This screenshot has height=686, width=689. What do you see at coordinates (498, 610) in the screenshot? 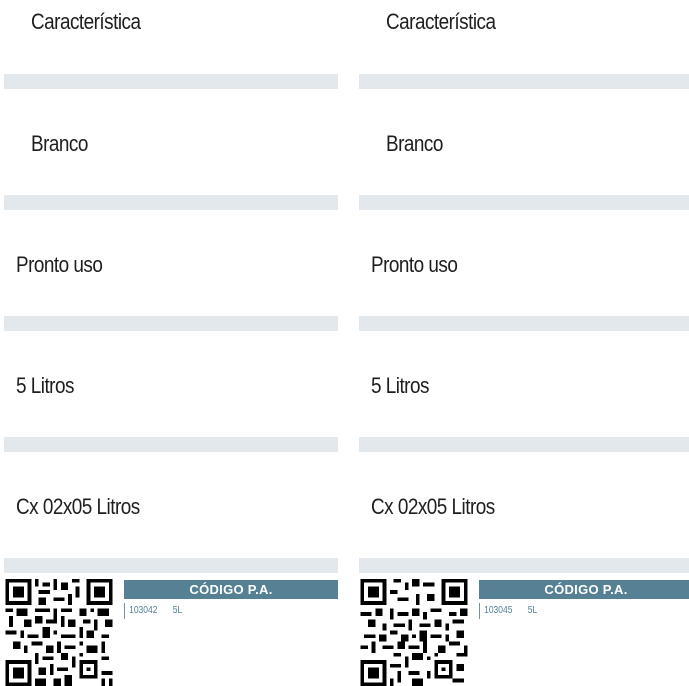
I see `product-code: 103045` at bounding box center [498, 610].